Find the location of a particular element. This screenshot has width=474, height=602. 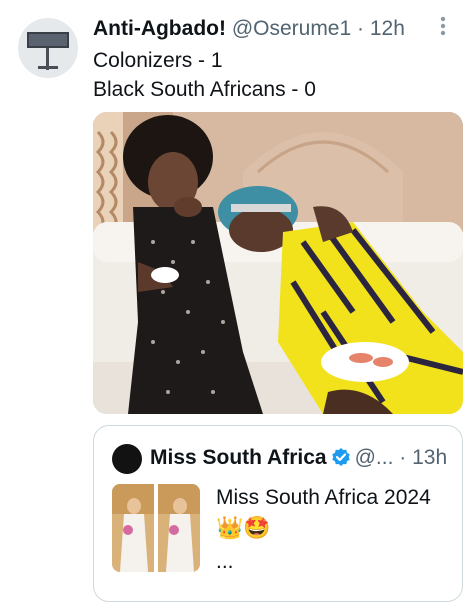

emoji-row: 👑🤩 is located at coordinates (334, 528).